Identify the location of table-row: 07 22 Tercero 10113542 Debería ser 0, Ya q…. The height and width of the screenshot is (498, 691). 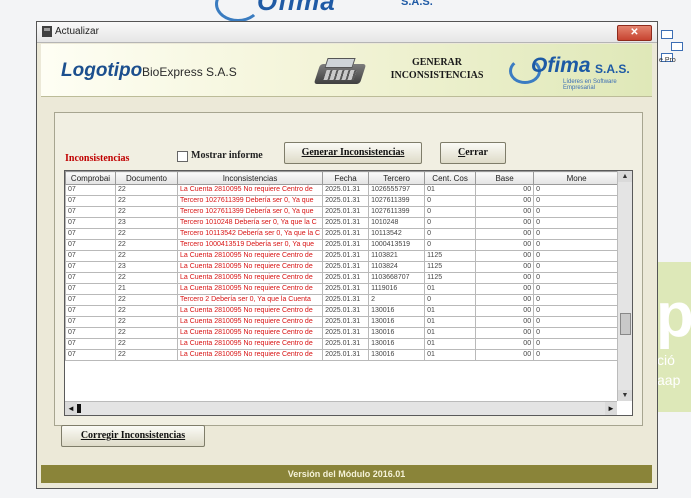
(343, 234).